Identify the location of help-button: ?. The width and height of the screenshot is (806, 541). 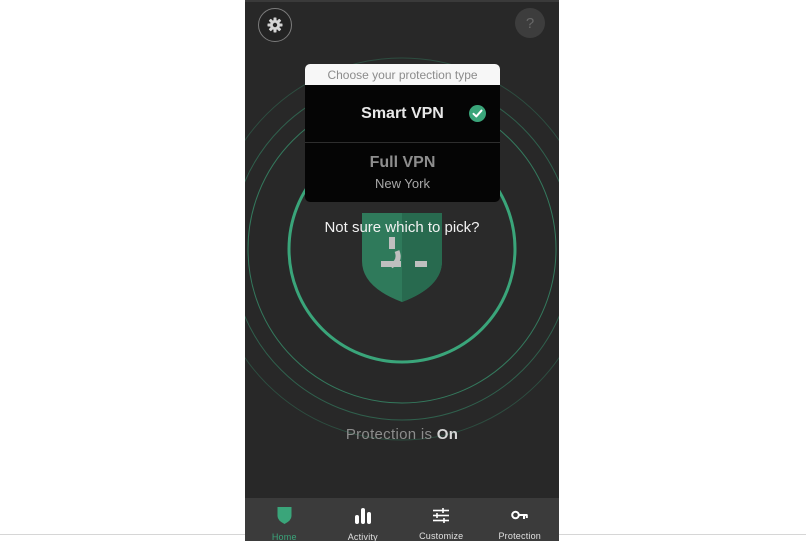
(530, 23).